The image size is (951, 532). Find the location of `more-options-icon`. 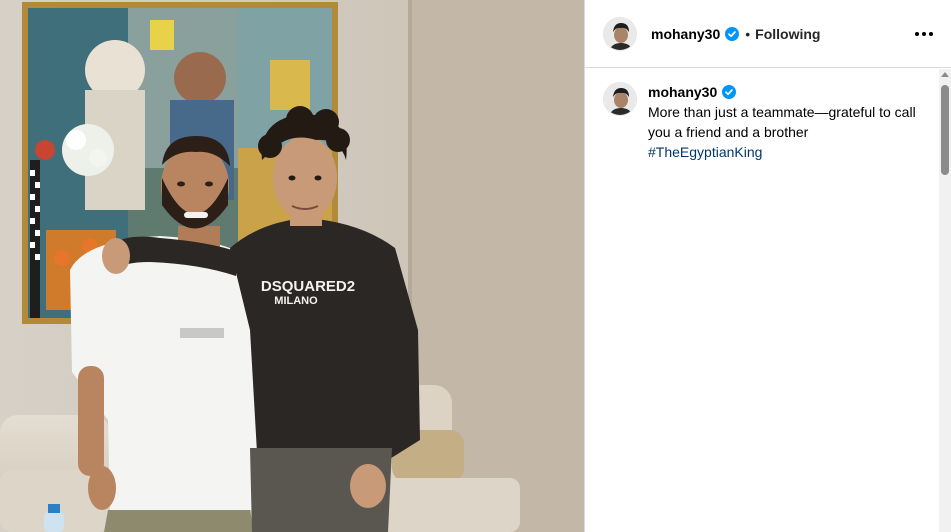

more-options-icon is located at coordinates (924, 34).